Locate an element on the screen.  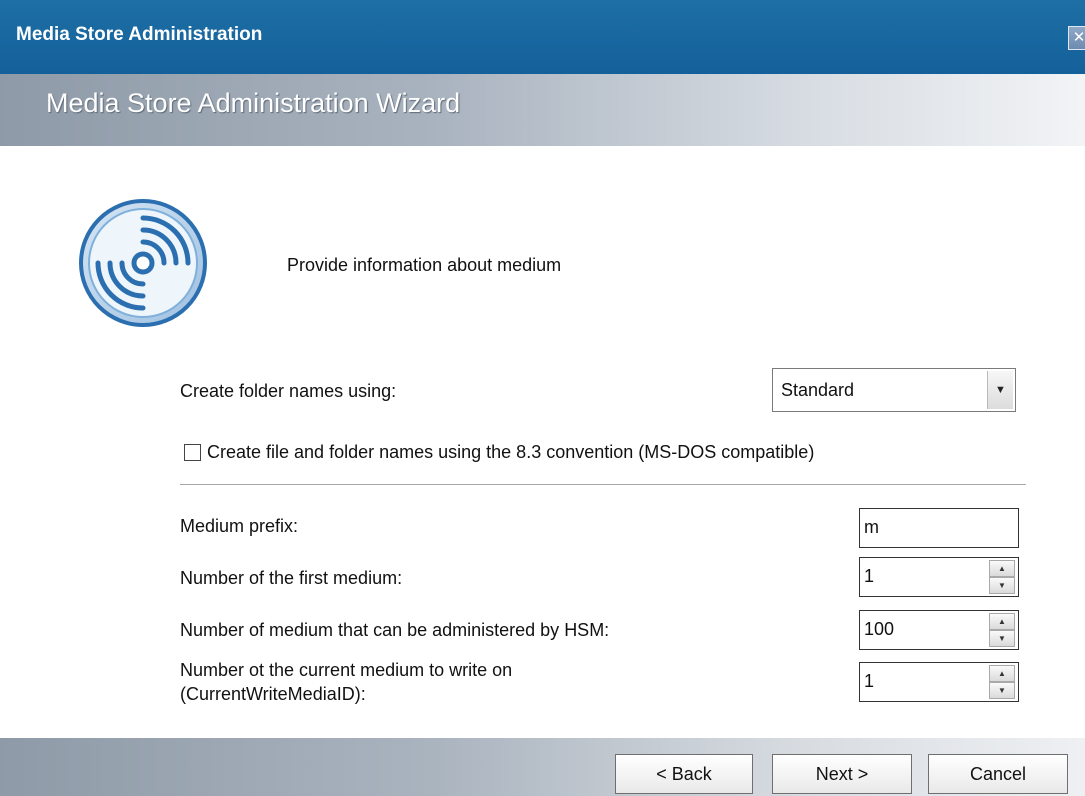
window-title: Media Store Administration is located at coordinates (139, 34).